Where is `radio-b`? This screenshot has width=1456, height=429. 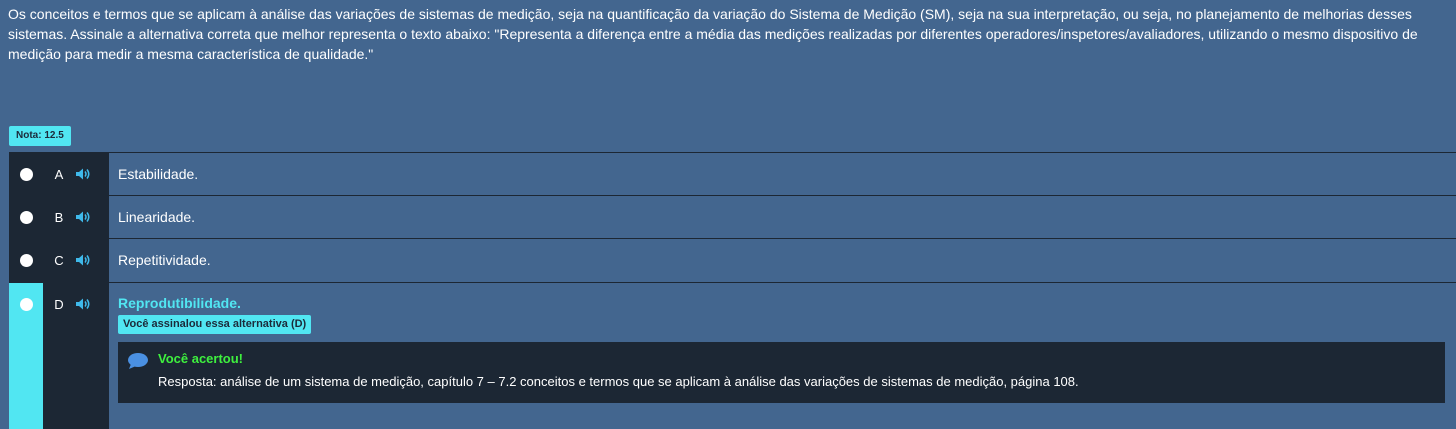 radio-b is located at coordinates (26, 217).